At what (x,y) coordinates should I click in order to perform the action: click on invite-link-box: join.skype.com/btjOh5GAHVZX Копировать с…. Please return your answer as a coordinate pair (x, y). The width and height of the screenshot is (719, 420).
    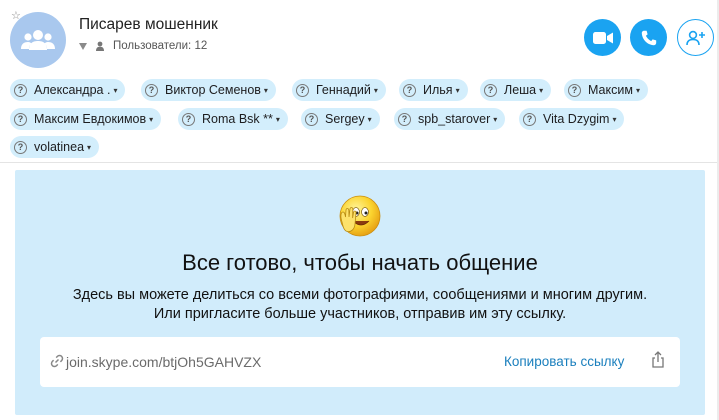
    Looking at the image, I should click on (360, 362).